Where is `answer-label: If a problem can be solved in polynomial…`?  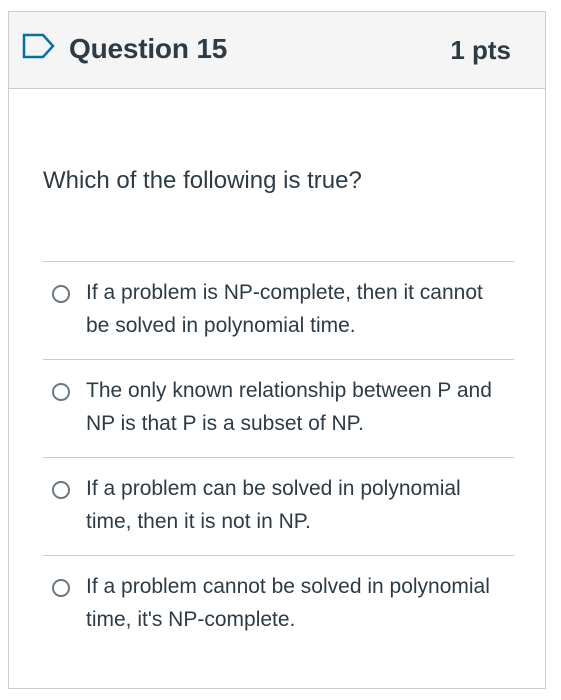 answer-label: If a problem can be solved in polynomial… is located at coordinates (298, 505).